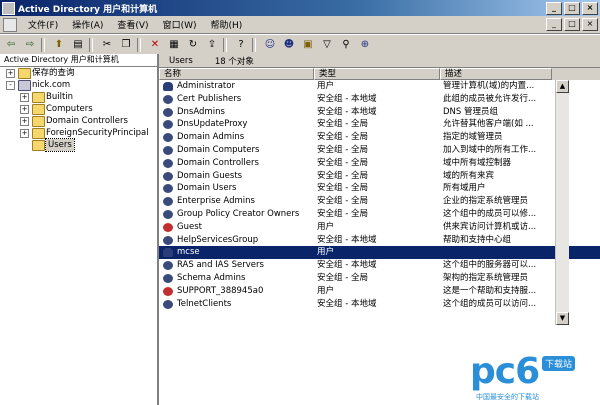 The height and width of the screenshot is (405, 600). Describe the element at coordinates (554, 8) in the screenshot. I see `minimize-button: _` at that location.